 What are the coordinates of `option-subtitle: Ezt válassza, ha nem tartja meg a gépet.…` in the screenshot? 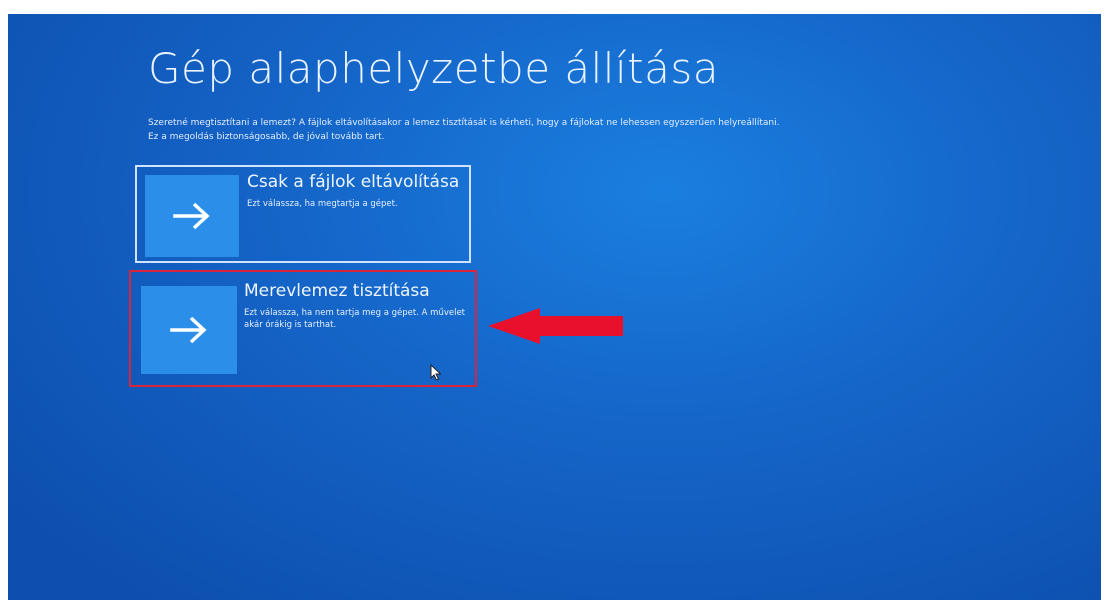 It's located at (355, 319).